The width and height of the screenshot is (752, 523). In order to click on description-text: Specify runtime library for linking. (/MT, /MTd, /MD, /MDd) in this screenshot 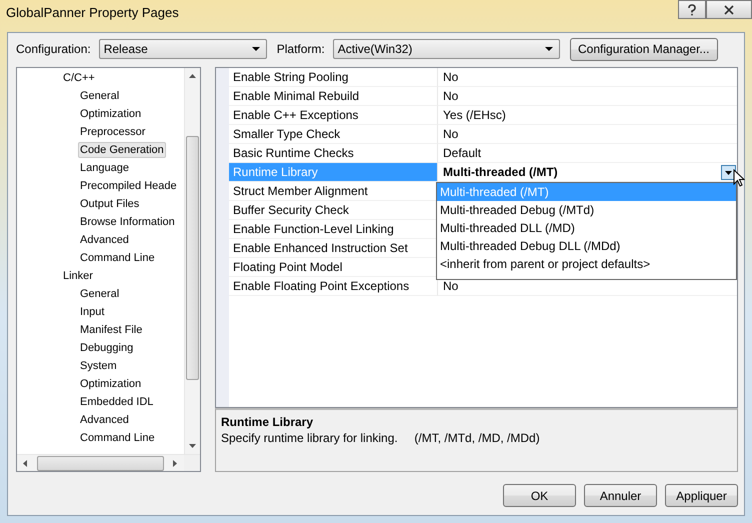, I will do `click(381, 438)`.